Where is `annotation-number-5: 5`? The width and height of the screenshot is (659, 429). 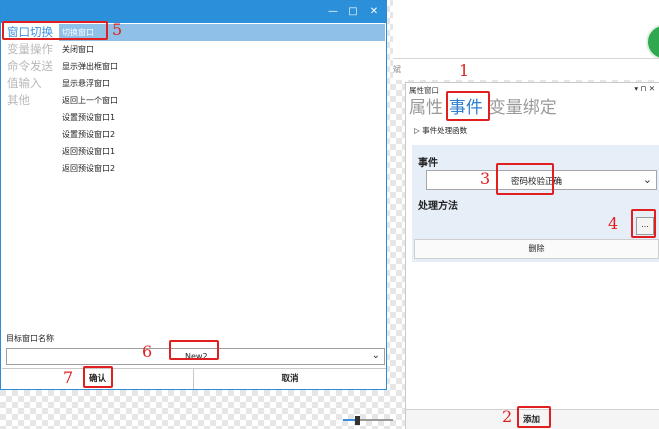 annotation-number-5: 5 is located at coordinates (117, 29).